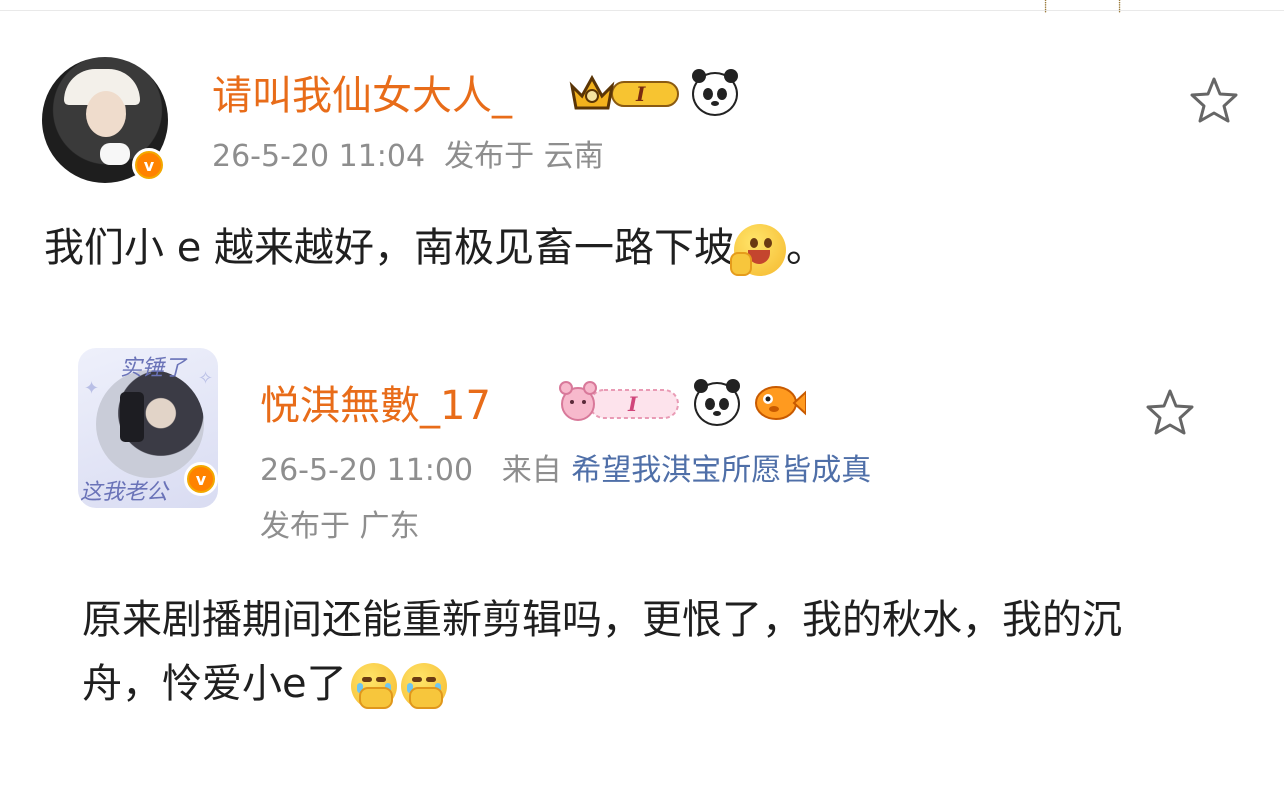 The image size is (1284, 790). I want to click on grin-emoji-icon, so click(758, 250).